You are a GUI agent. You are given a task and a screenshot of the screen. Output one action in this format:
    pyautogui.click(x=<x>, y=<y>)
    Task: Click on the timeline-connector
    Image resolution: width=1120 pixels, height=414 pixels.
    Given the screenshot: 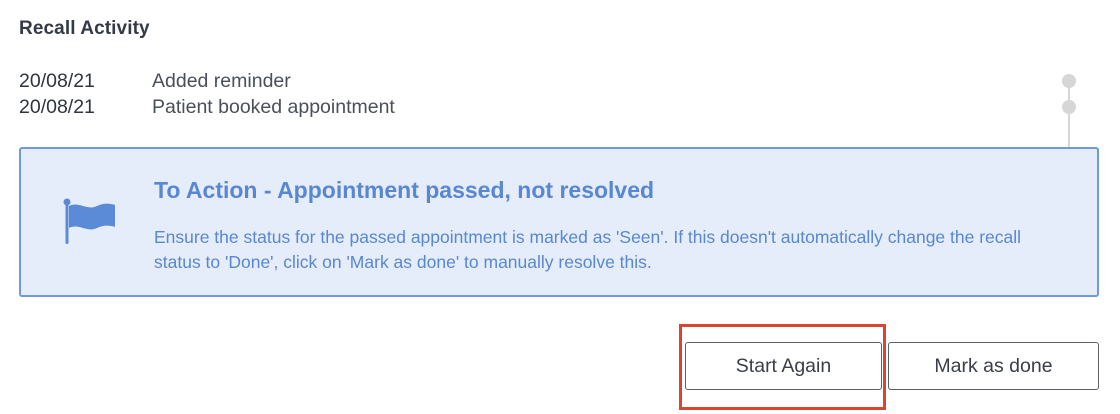 What is the action you would take?
    pyautogui.click(x=1069, y=119)
    